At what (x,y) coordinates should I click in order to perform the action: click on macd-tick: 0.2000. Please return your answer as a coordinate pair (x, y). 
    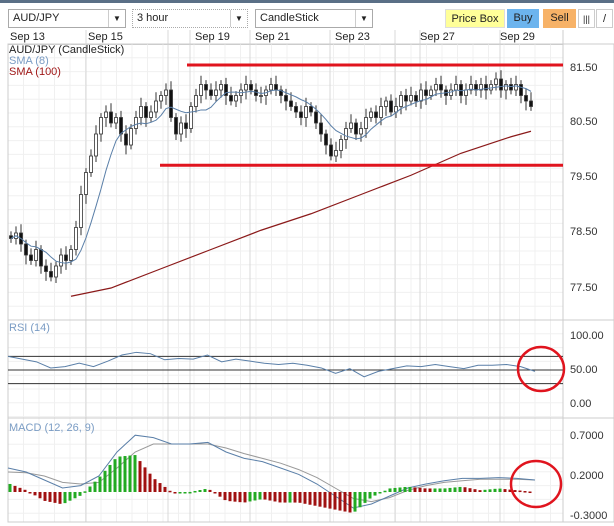
    Looking at the image, I should click on (587, 476).